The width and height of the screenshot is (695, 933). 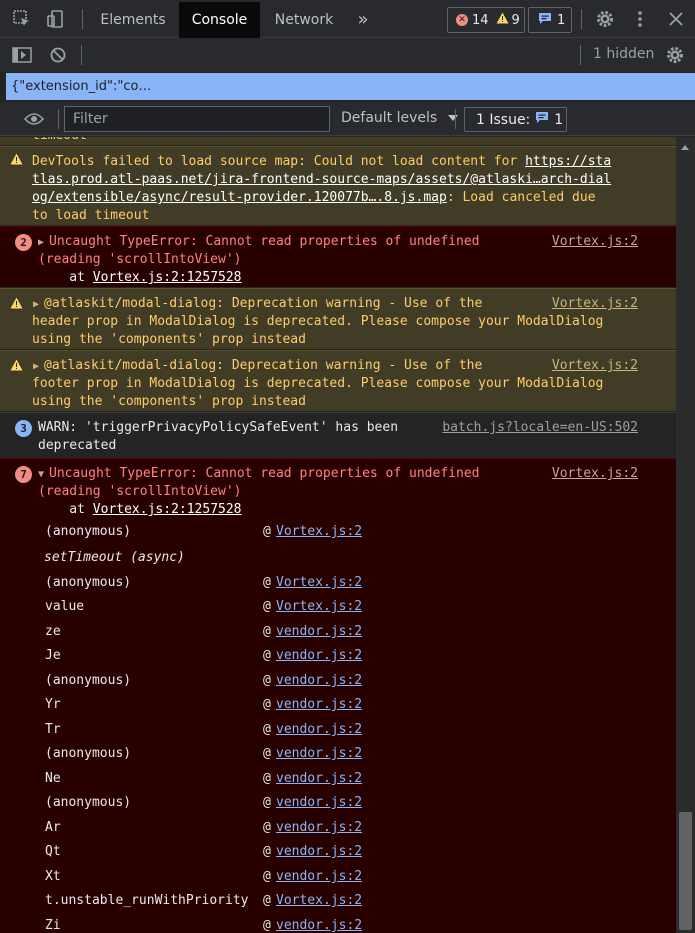 I want to click on source-map-link: https://sta, so click(x=568, y=161).